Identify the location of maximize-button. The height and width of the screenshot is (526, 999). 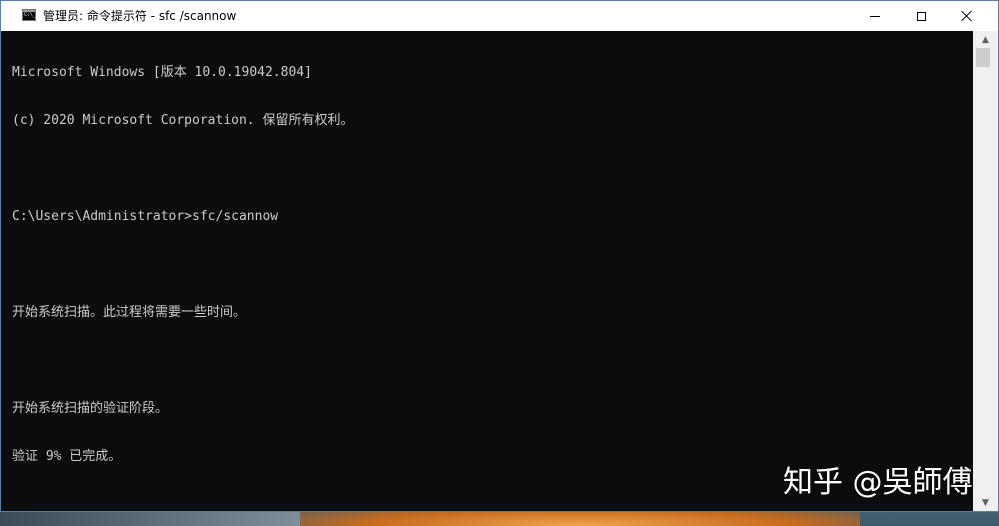
(921, 16).